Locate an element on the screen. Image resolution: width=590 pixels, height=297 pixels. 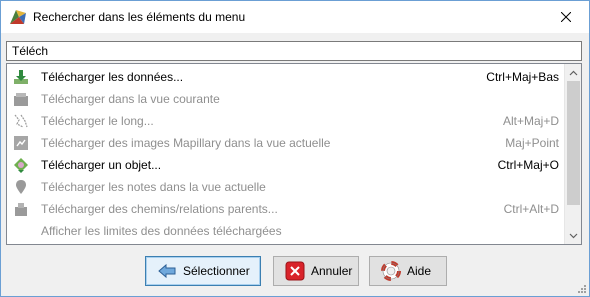
chevron-up-icon is located at coordinates (573, 72).